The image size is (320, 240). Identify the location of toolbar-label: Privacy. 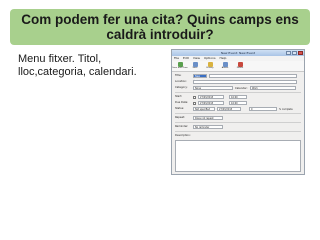
(210, 68).